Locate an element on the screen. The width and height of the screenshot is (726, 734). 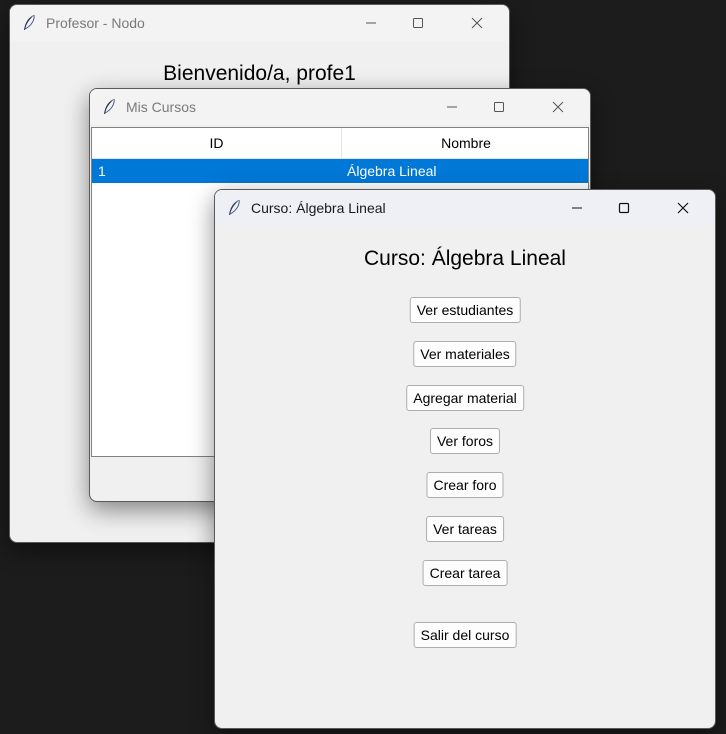
welcome-label: Bienvenido/a, profe1 is located at coordinates (259, 73).